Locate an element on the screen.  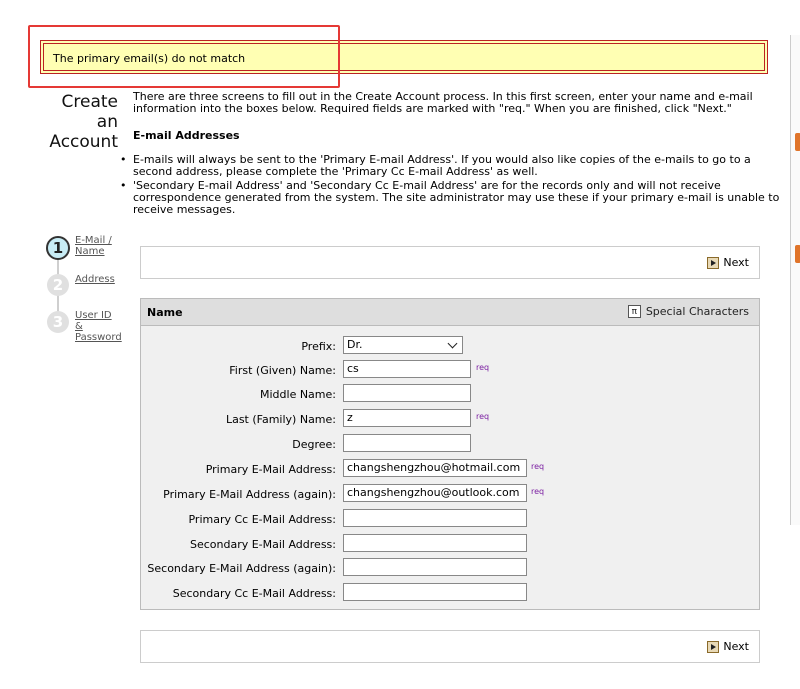
middle-name-input is located at coordinates (407, 393).